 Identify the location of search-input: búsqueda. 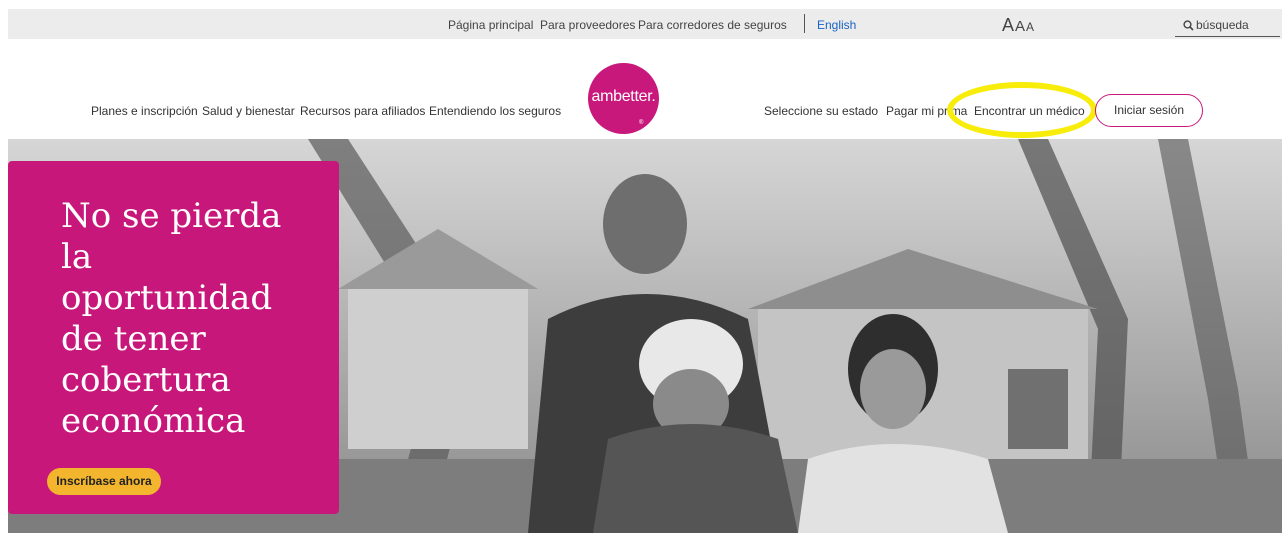
(1227, 27).